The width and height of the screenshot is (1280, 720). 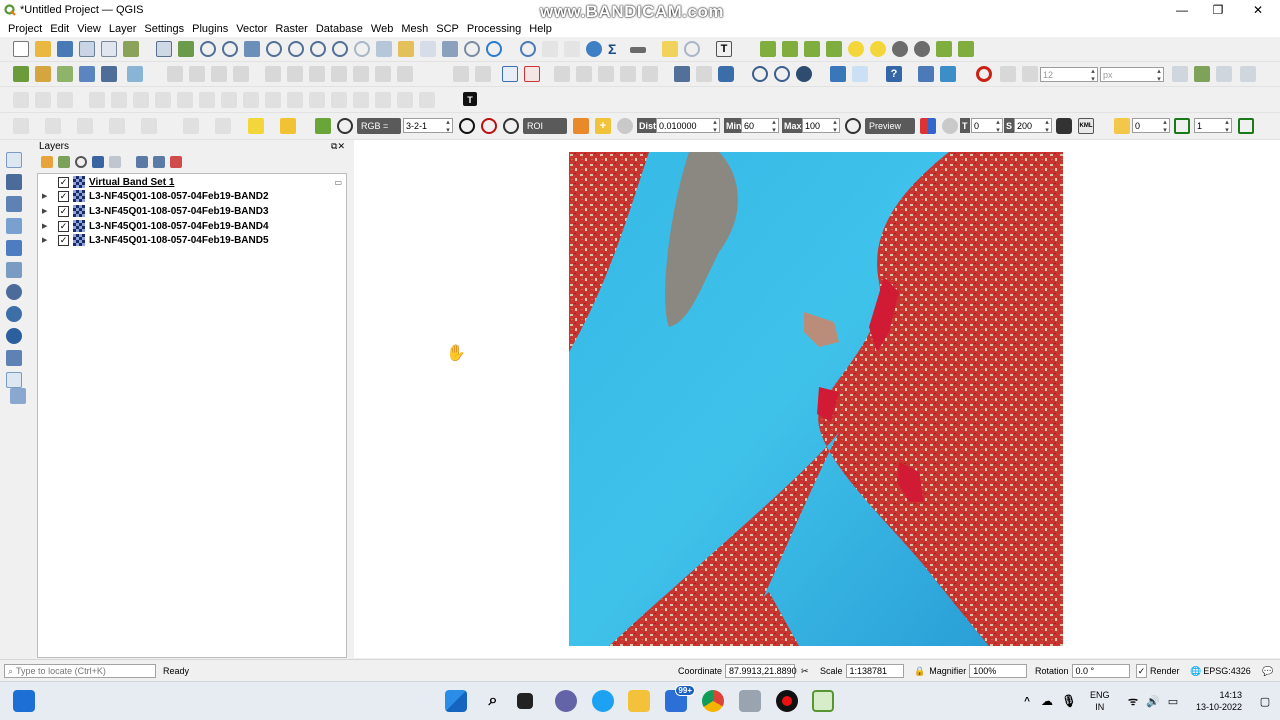 I want to click on roi-create-icon, so click(x=581, y=126).